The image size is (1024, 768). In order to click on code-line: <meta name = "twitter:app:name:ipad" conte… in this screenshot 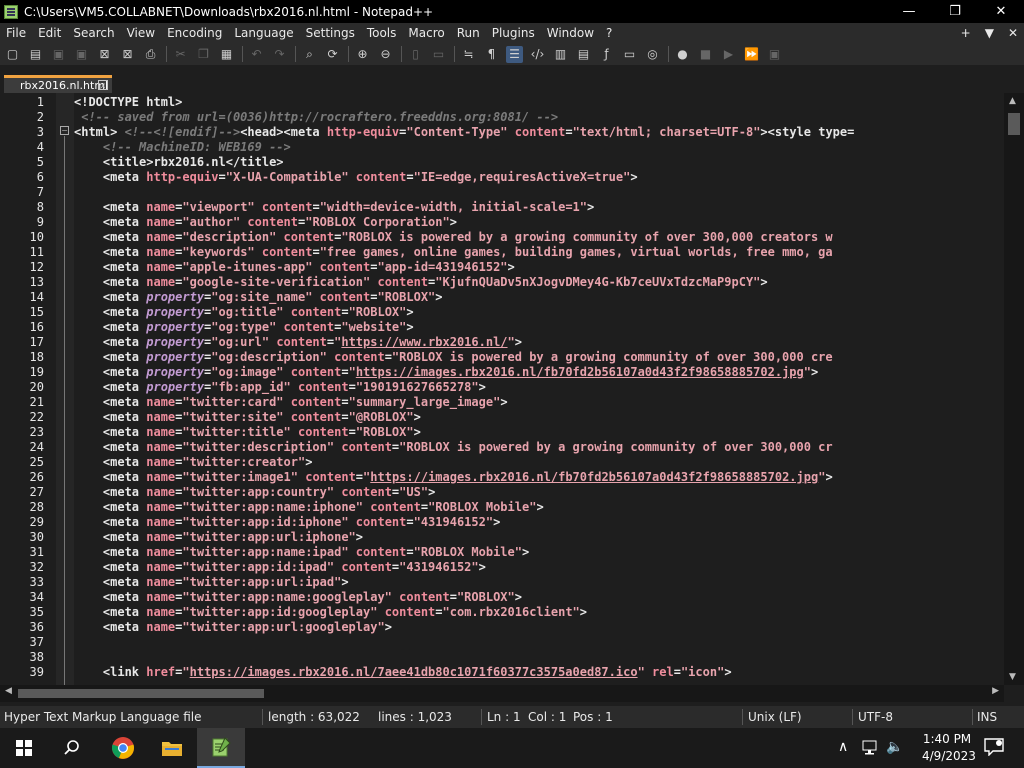, I will do `click(539, 552)`.